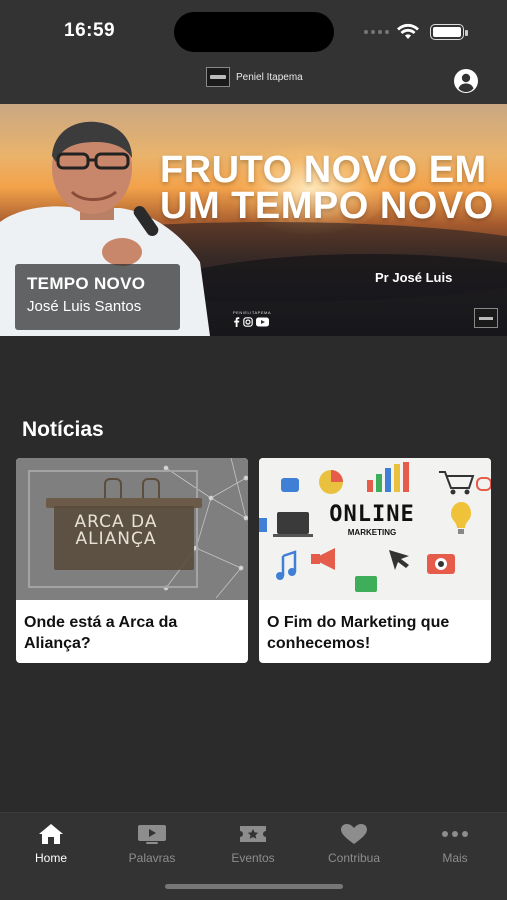  What do you see at coordinates (50, 858) in the screenshot?
I see `tab-label: Home` at bounding box center [50, 858].